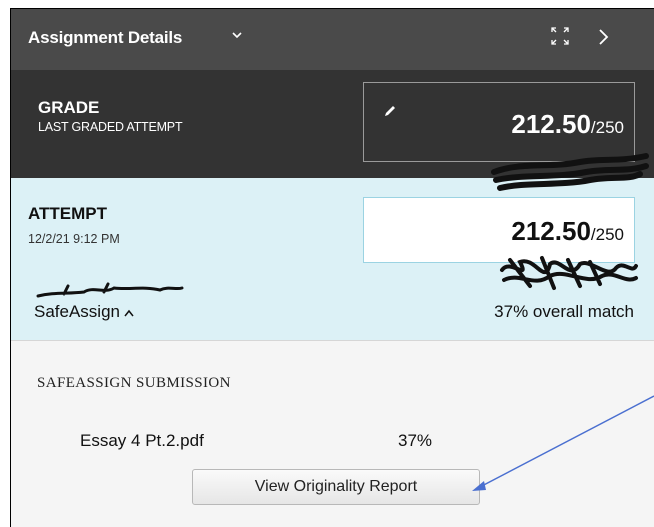 This screenshot has height=527, width=654. I want to click on grade-score: 212.50/250, so click(567, 124).